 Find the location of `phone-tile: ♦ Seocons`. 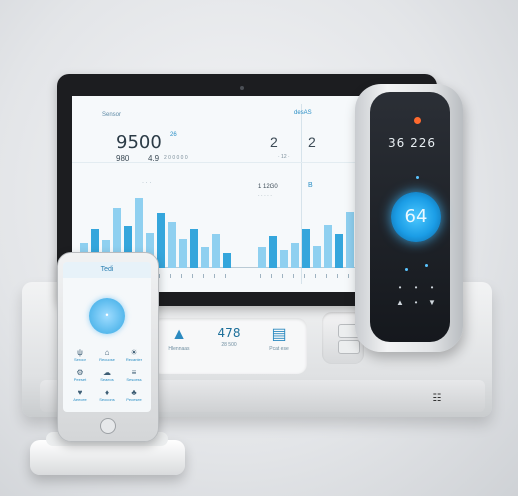

phone-tile: ♦ Seocons is located at coordinates (107, 395).